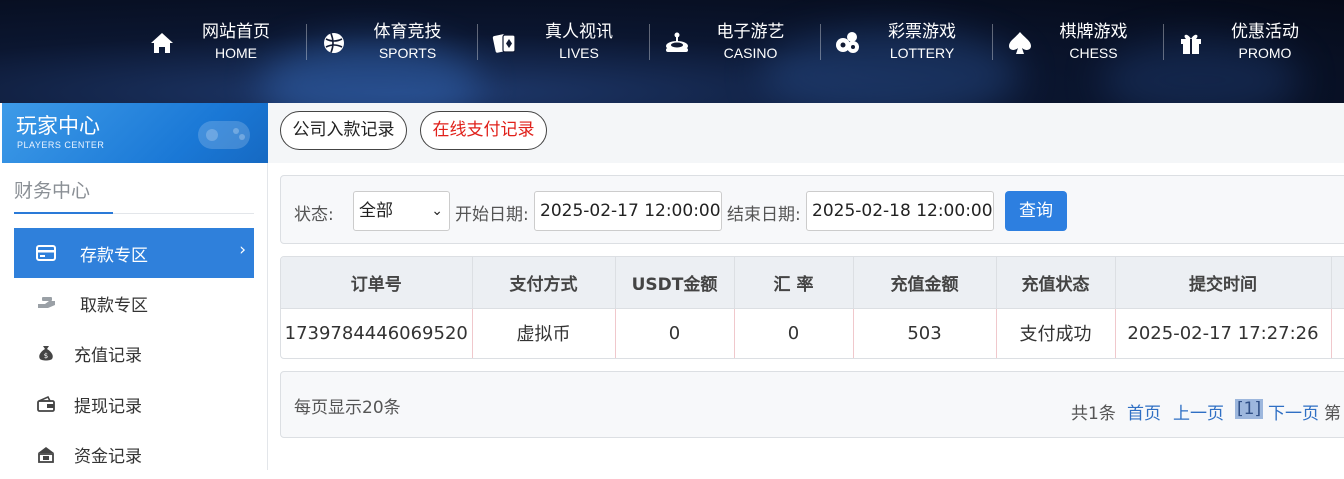 Image resolution: width=1344 pixels, height=479 pixels. What do you see at coordinates (504, 43) in the screenshot?
I see `cards-icon` at bounding box center [504, 43].